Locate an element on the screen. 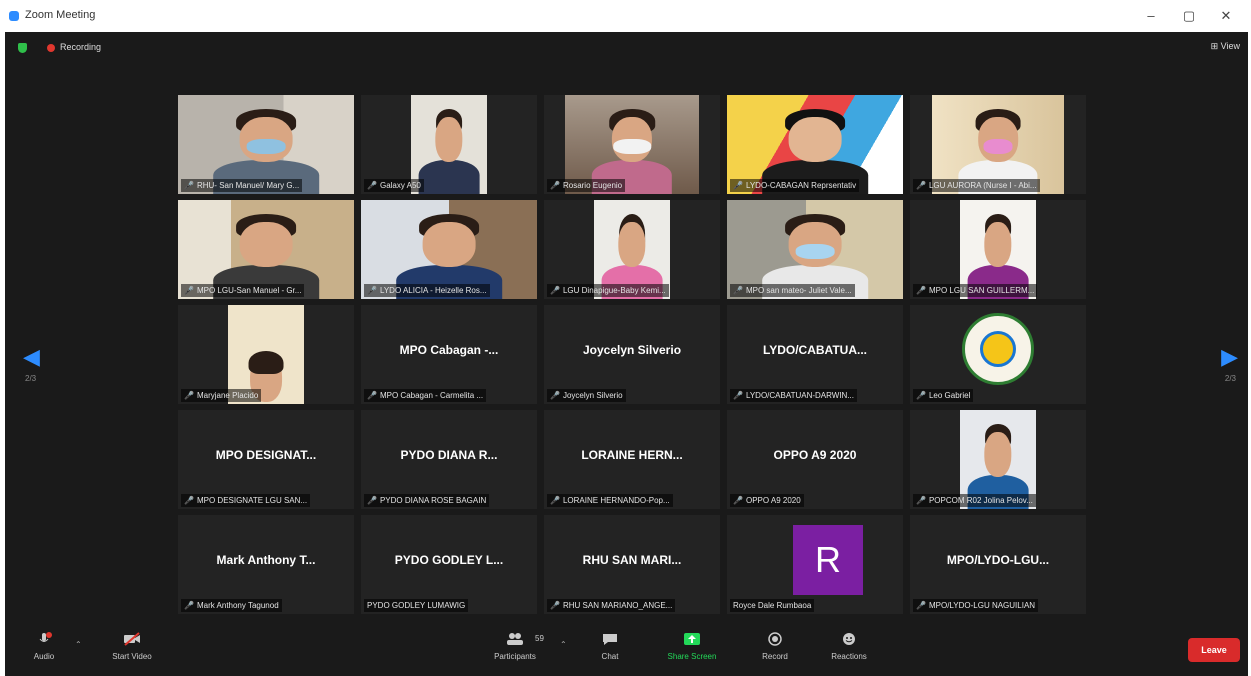  participant-tile: 🎤 LYDO-CABAGAN Reprsentativ is located at coordinates (815, 144).